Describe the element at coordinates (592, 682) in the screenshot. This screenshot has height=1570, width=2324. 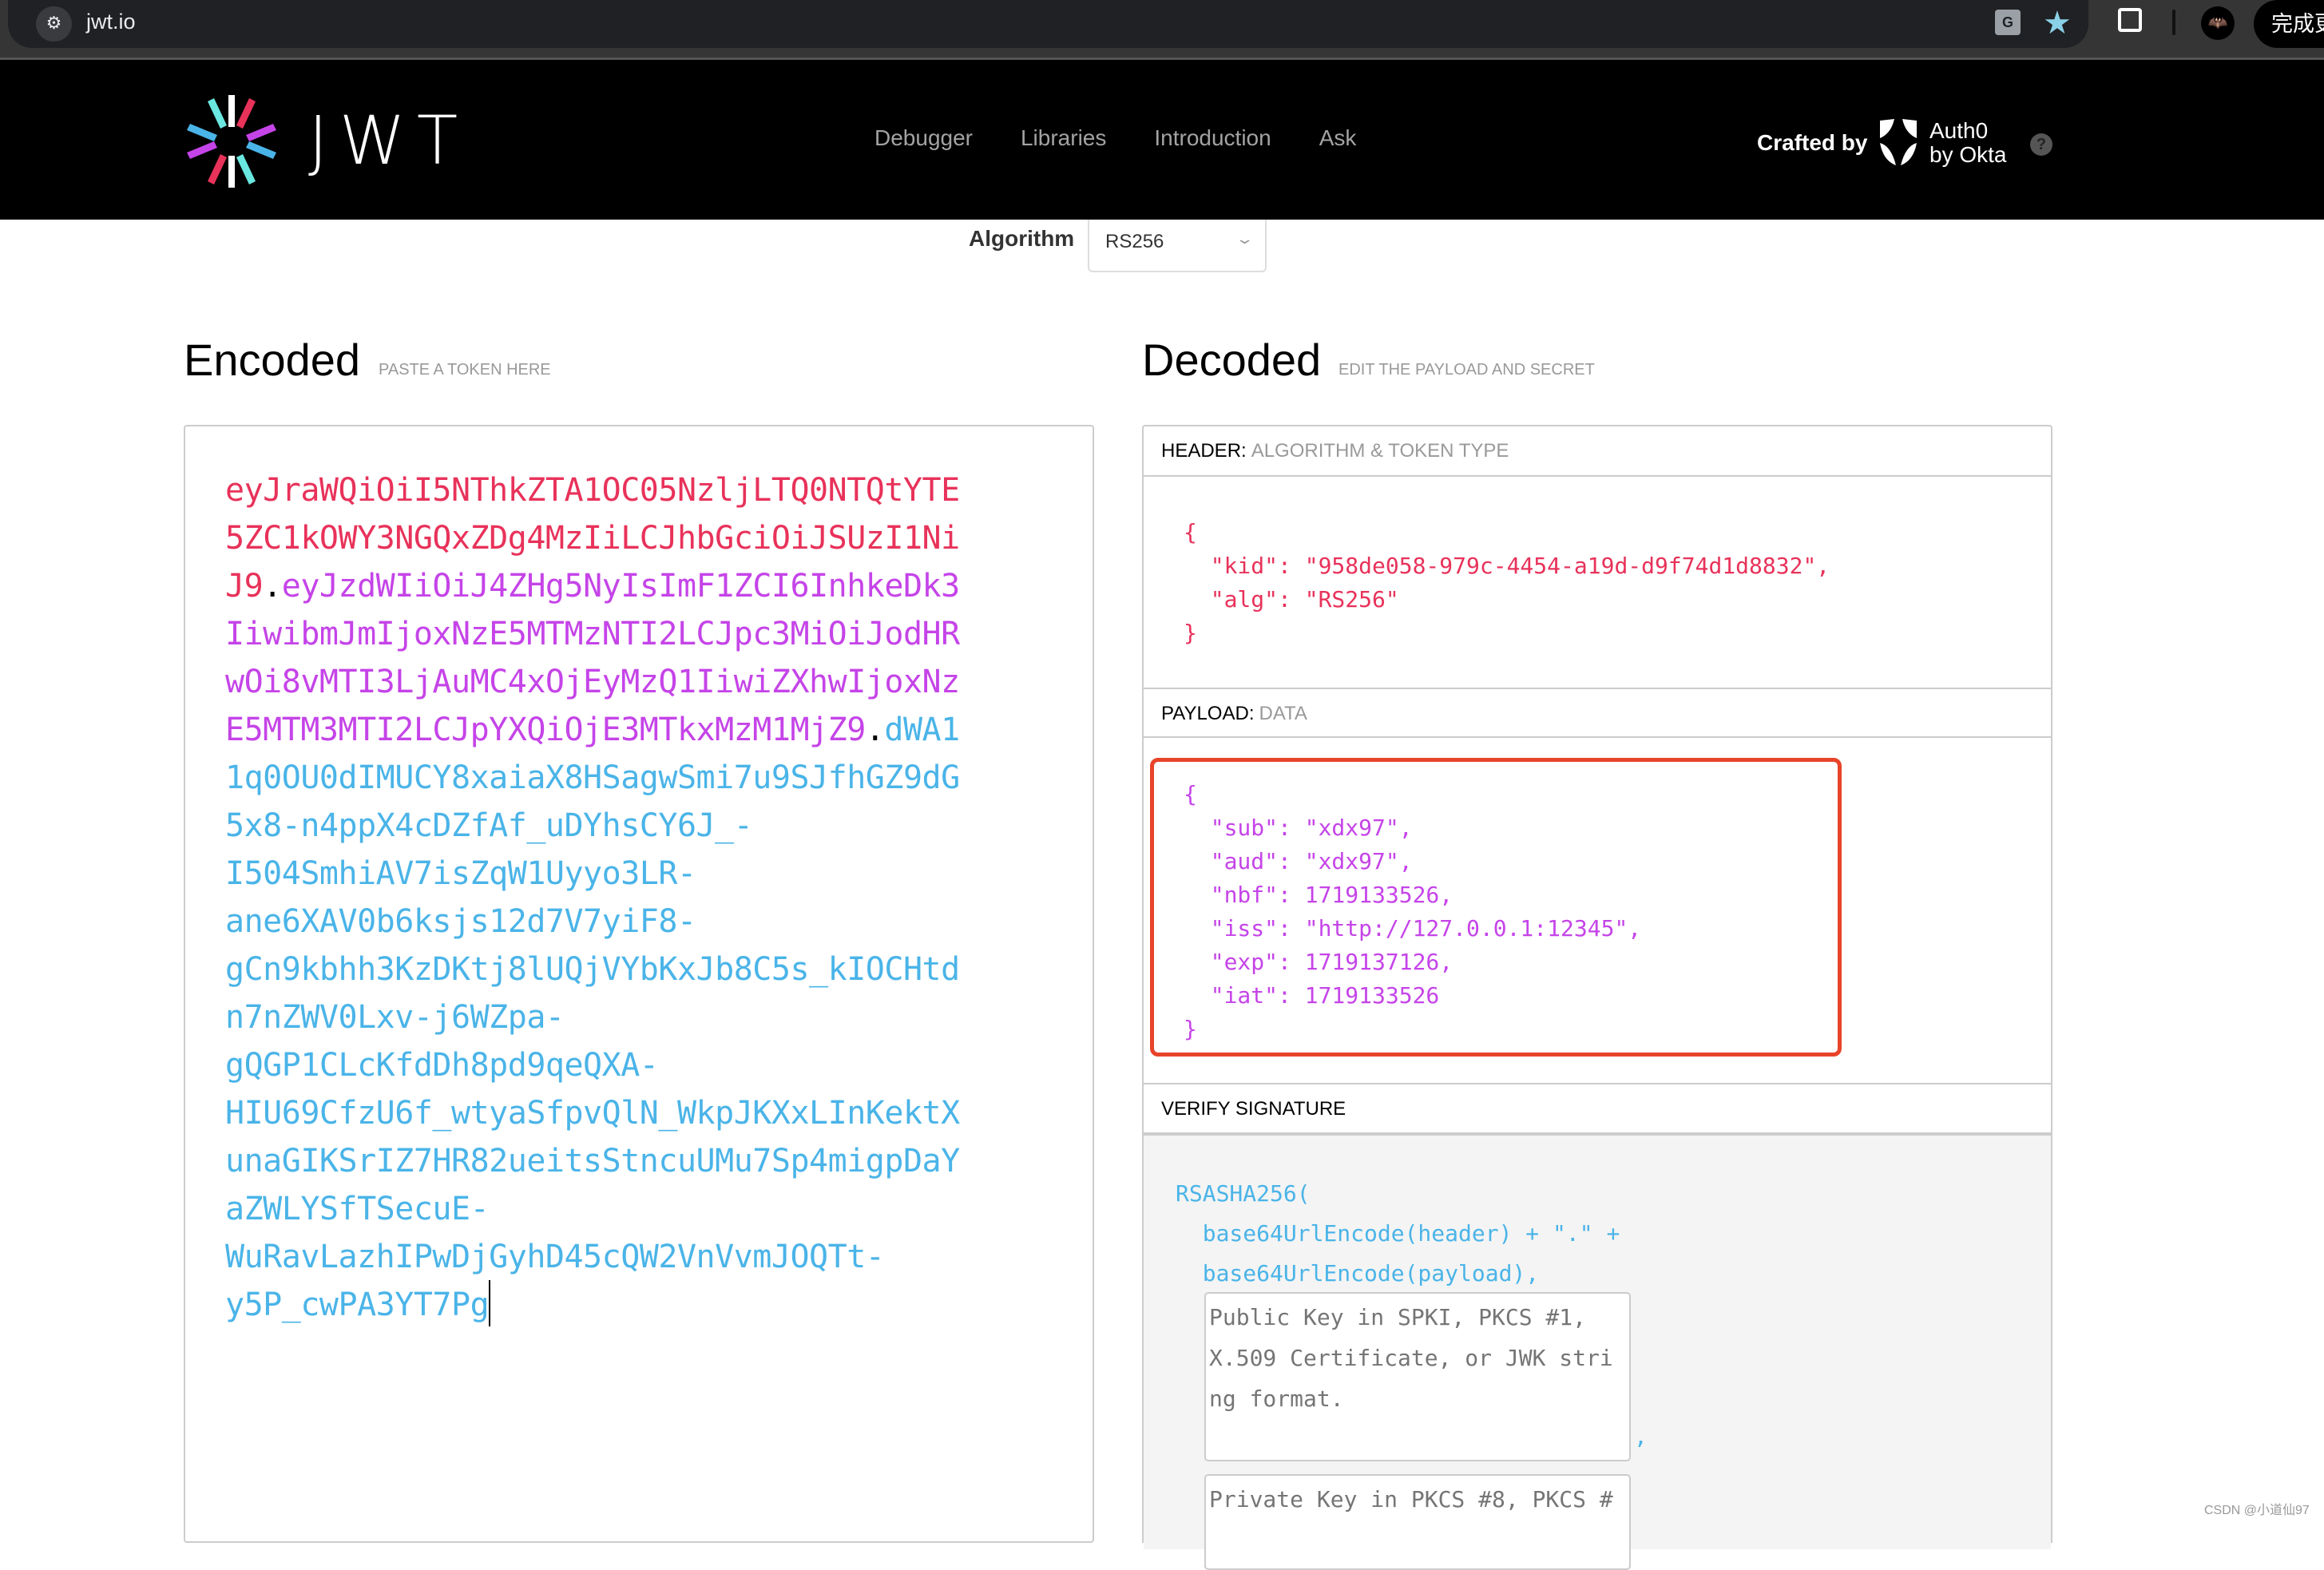
I see `token-payload-segment: wOi8vMTI3LjAuMC4xOjEyMzQ1IiwiZXhwIjoxNz` at that location.